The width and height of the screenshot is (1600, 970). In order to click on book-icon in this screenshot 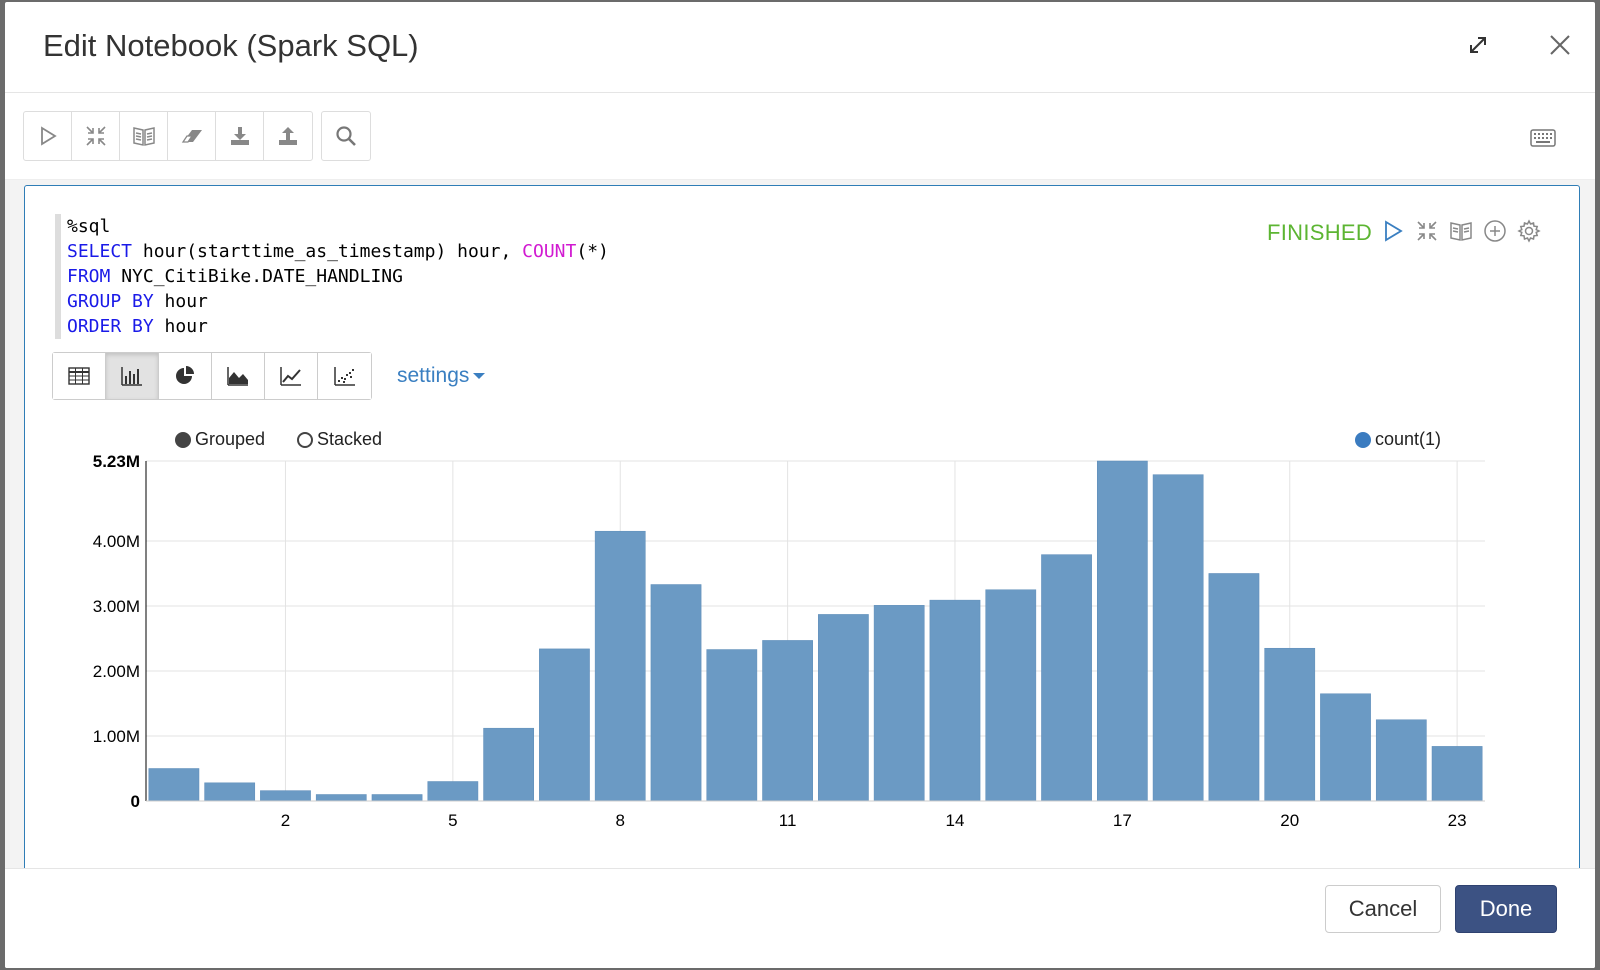, I will do `click(143, 136)`.